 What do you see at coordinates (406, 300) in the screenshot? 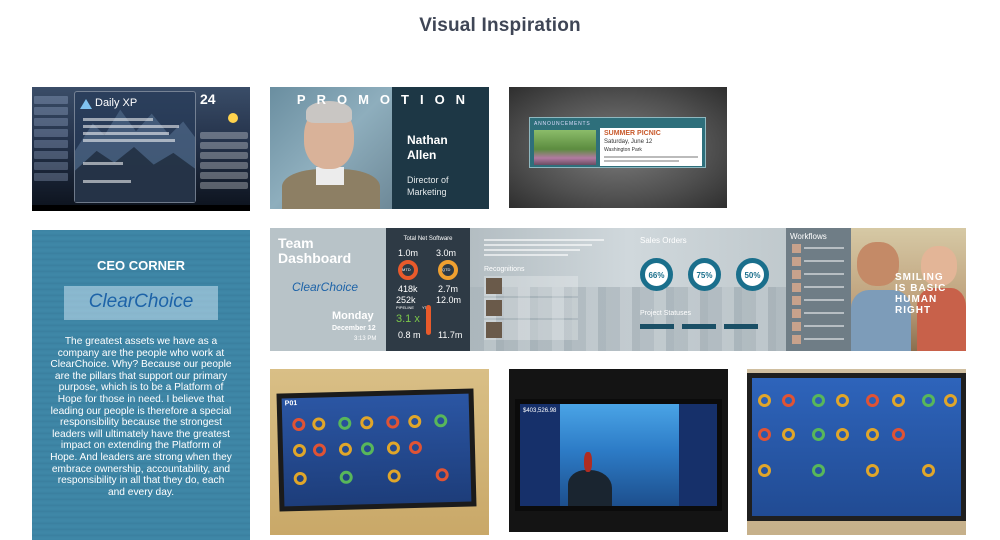
I see `metric-v5: 252k` at bounding box center [406, 300].